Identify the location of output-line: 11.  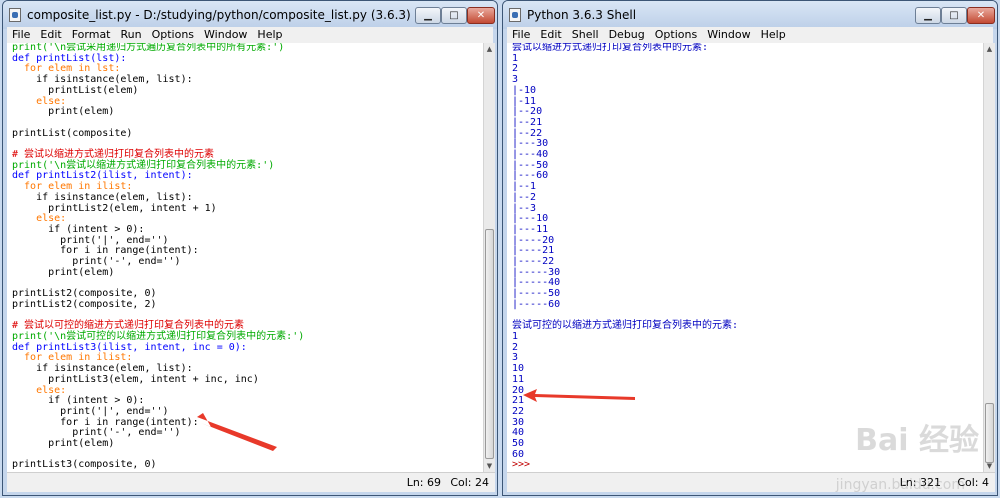
(518, 379).